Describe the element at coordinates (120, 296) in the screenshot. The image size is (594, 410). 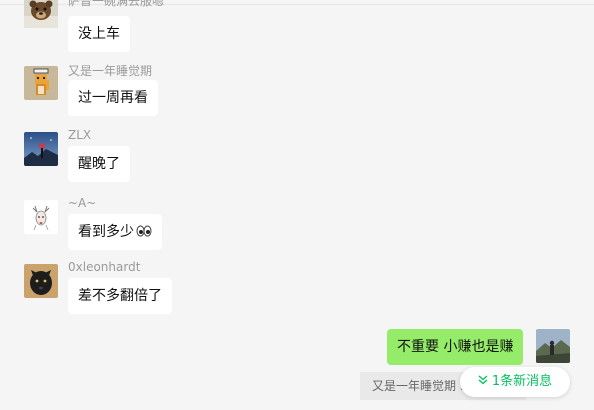
I see `message-bubble: 差不多翻倍了` at that location.